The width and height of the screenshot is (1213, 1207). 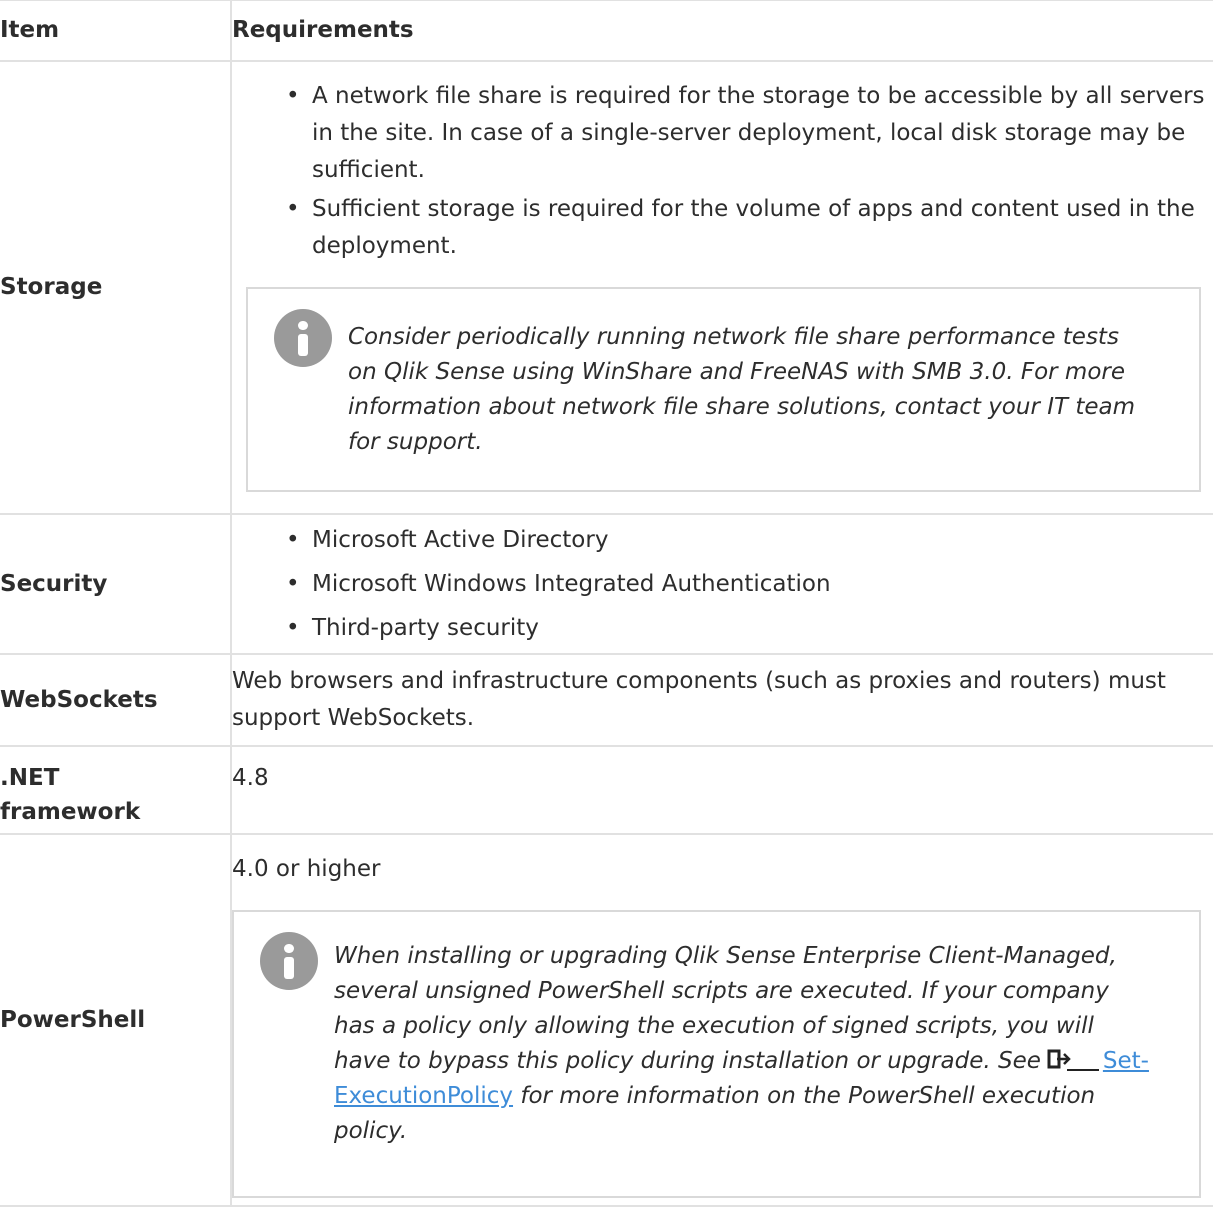 I want to click on row-label-security: Security, so click(x=116, y=583).